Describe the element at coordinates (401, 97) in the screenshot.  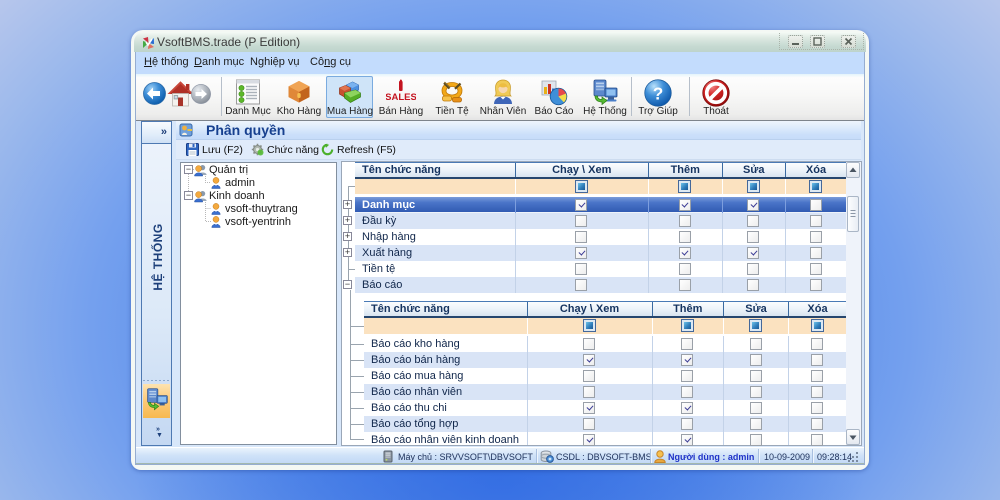
I see `svg-text: SALES` at that location.